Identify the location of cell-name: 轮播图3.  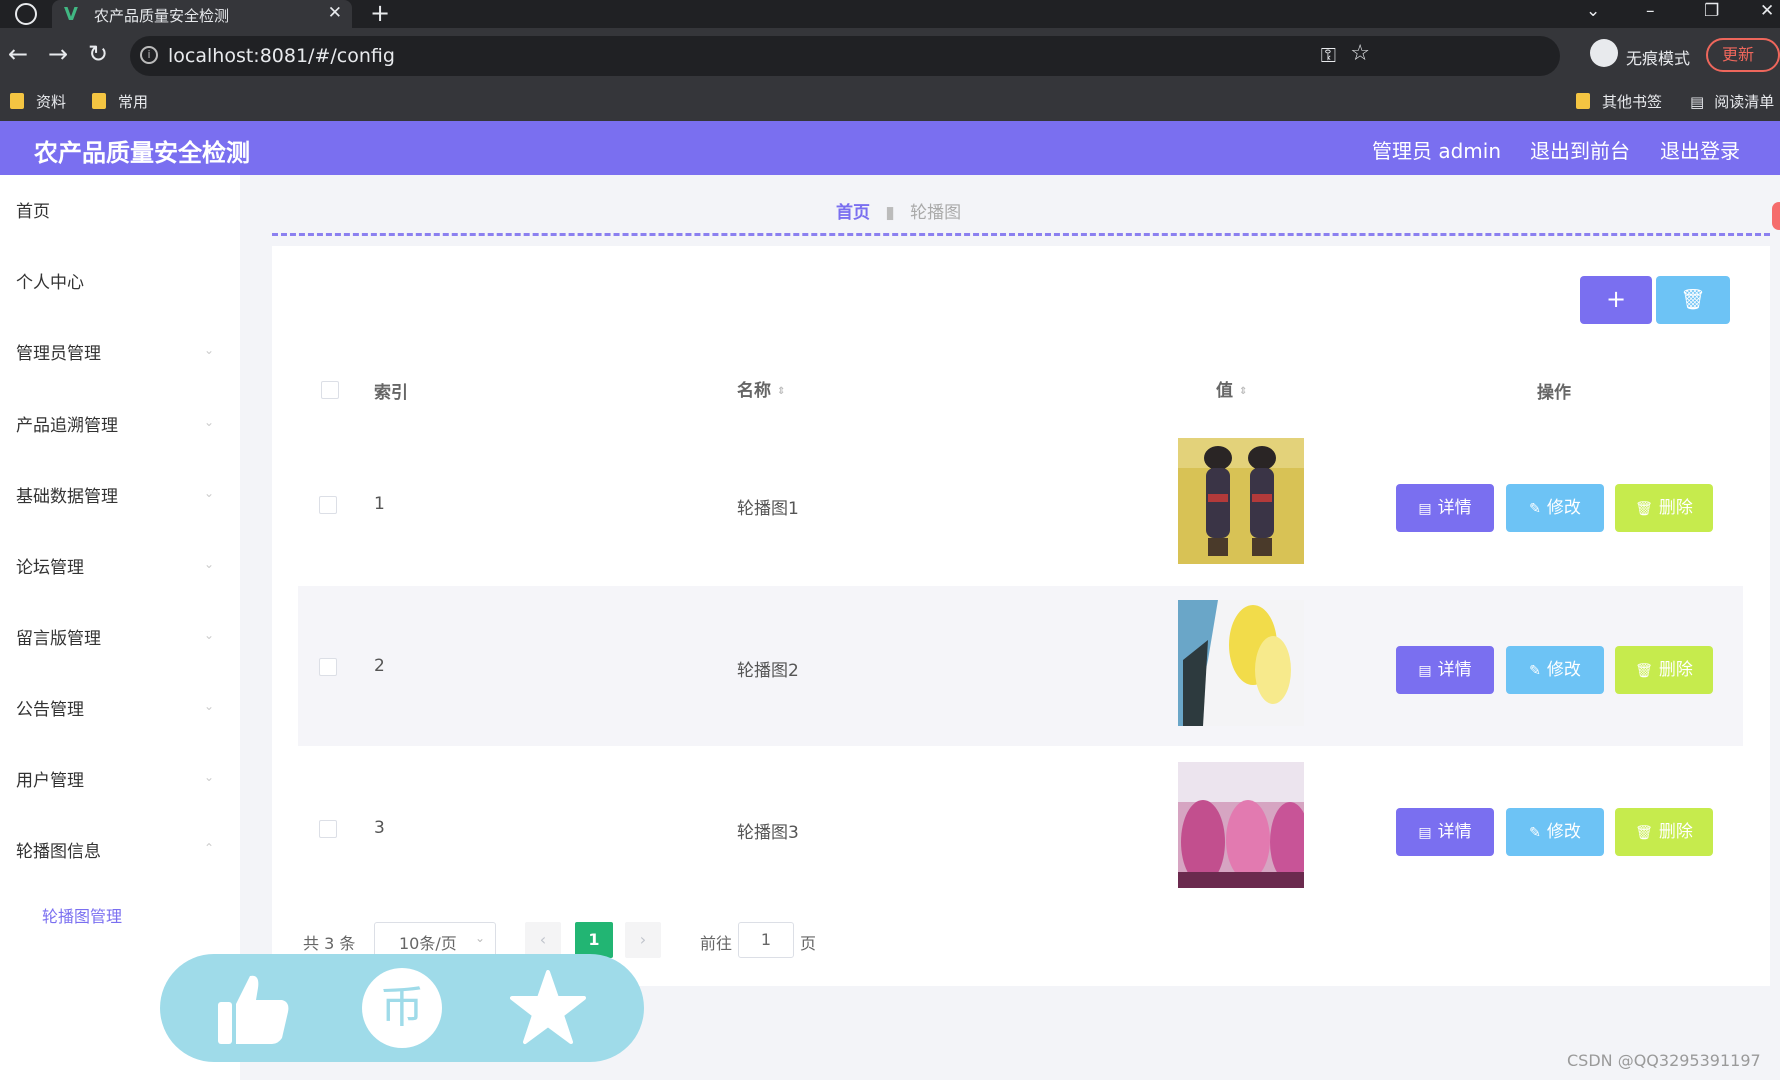
(768, 833).